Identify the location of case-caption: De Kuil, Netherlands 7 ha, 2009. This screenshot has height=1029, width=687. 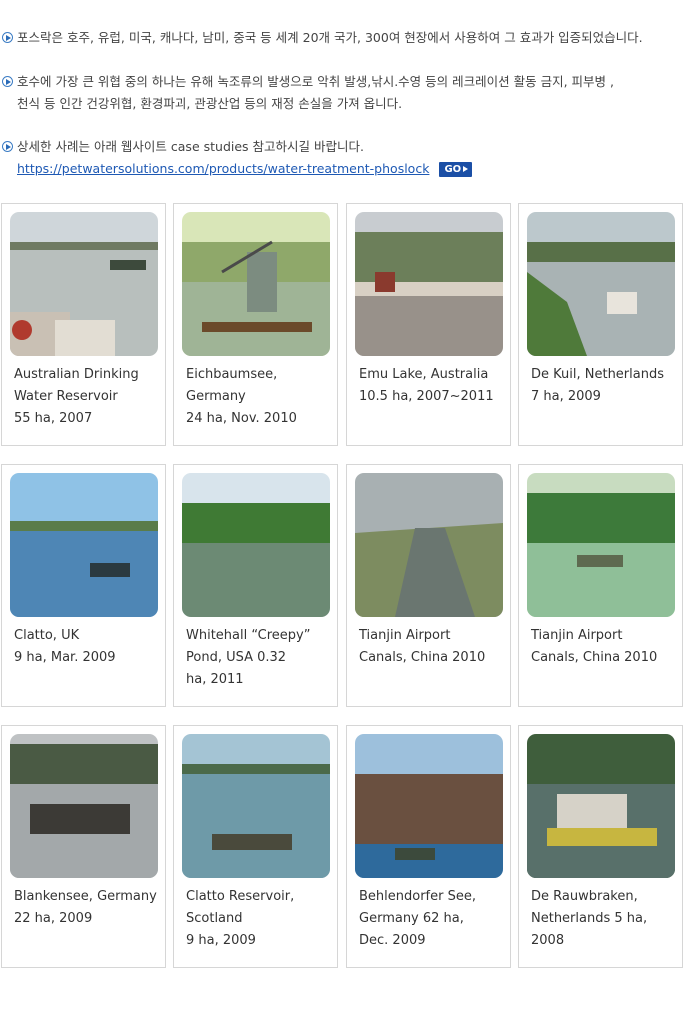
(606, 386).